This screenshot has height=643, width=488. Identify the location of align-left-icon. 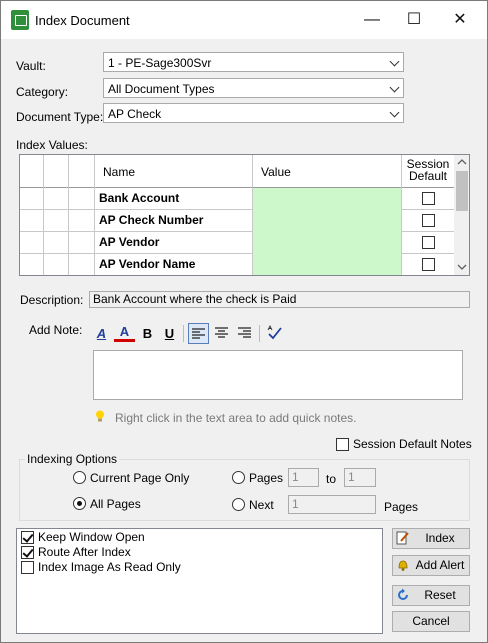
(198, 333).